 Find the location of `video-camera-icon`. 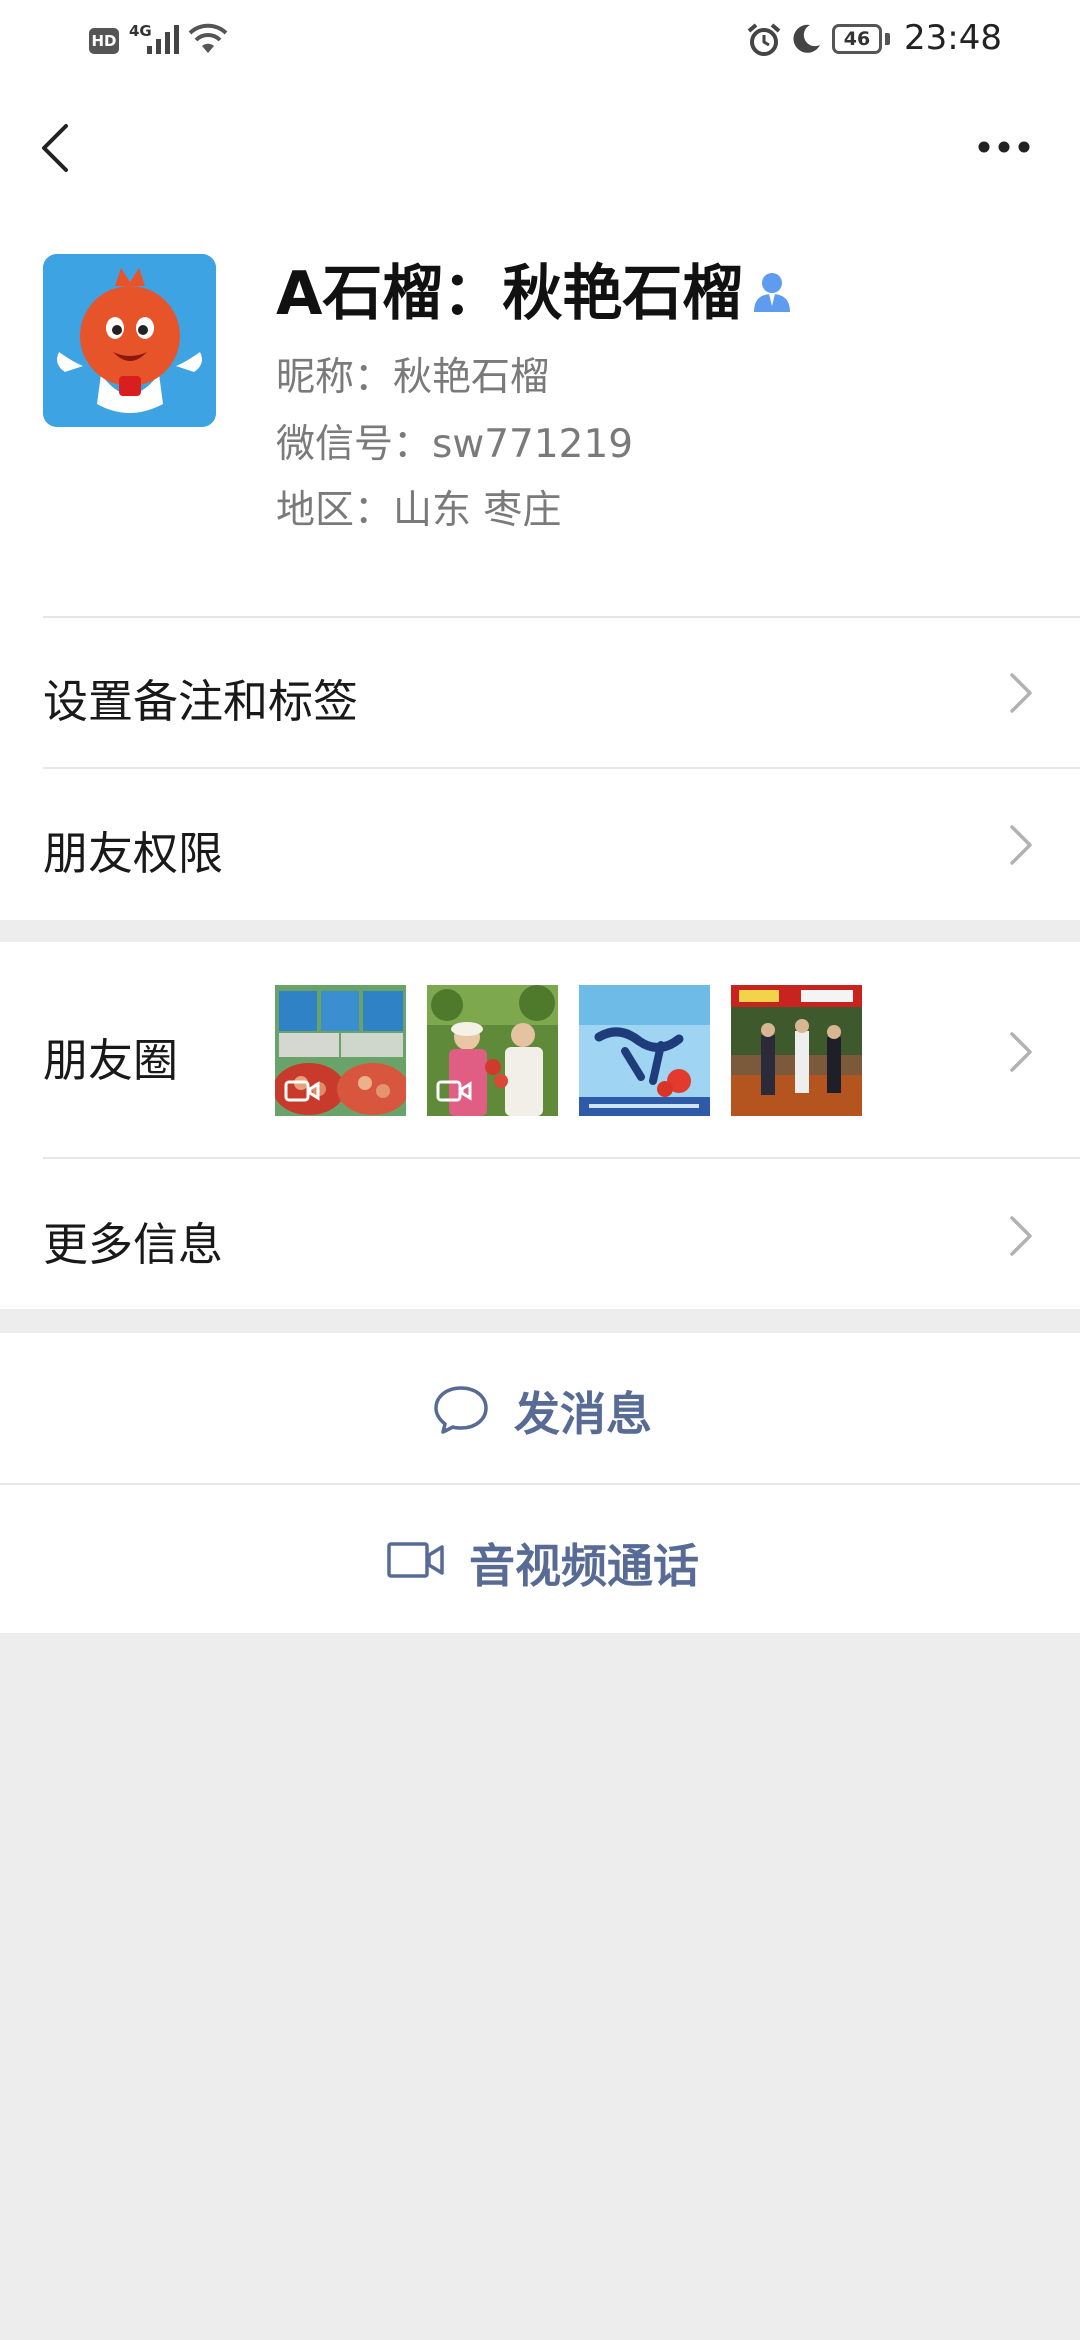

video-camera-icon is located at coordinates (415, 1560).